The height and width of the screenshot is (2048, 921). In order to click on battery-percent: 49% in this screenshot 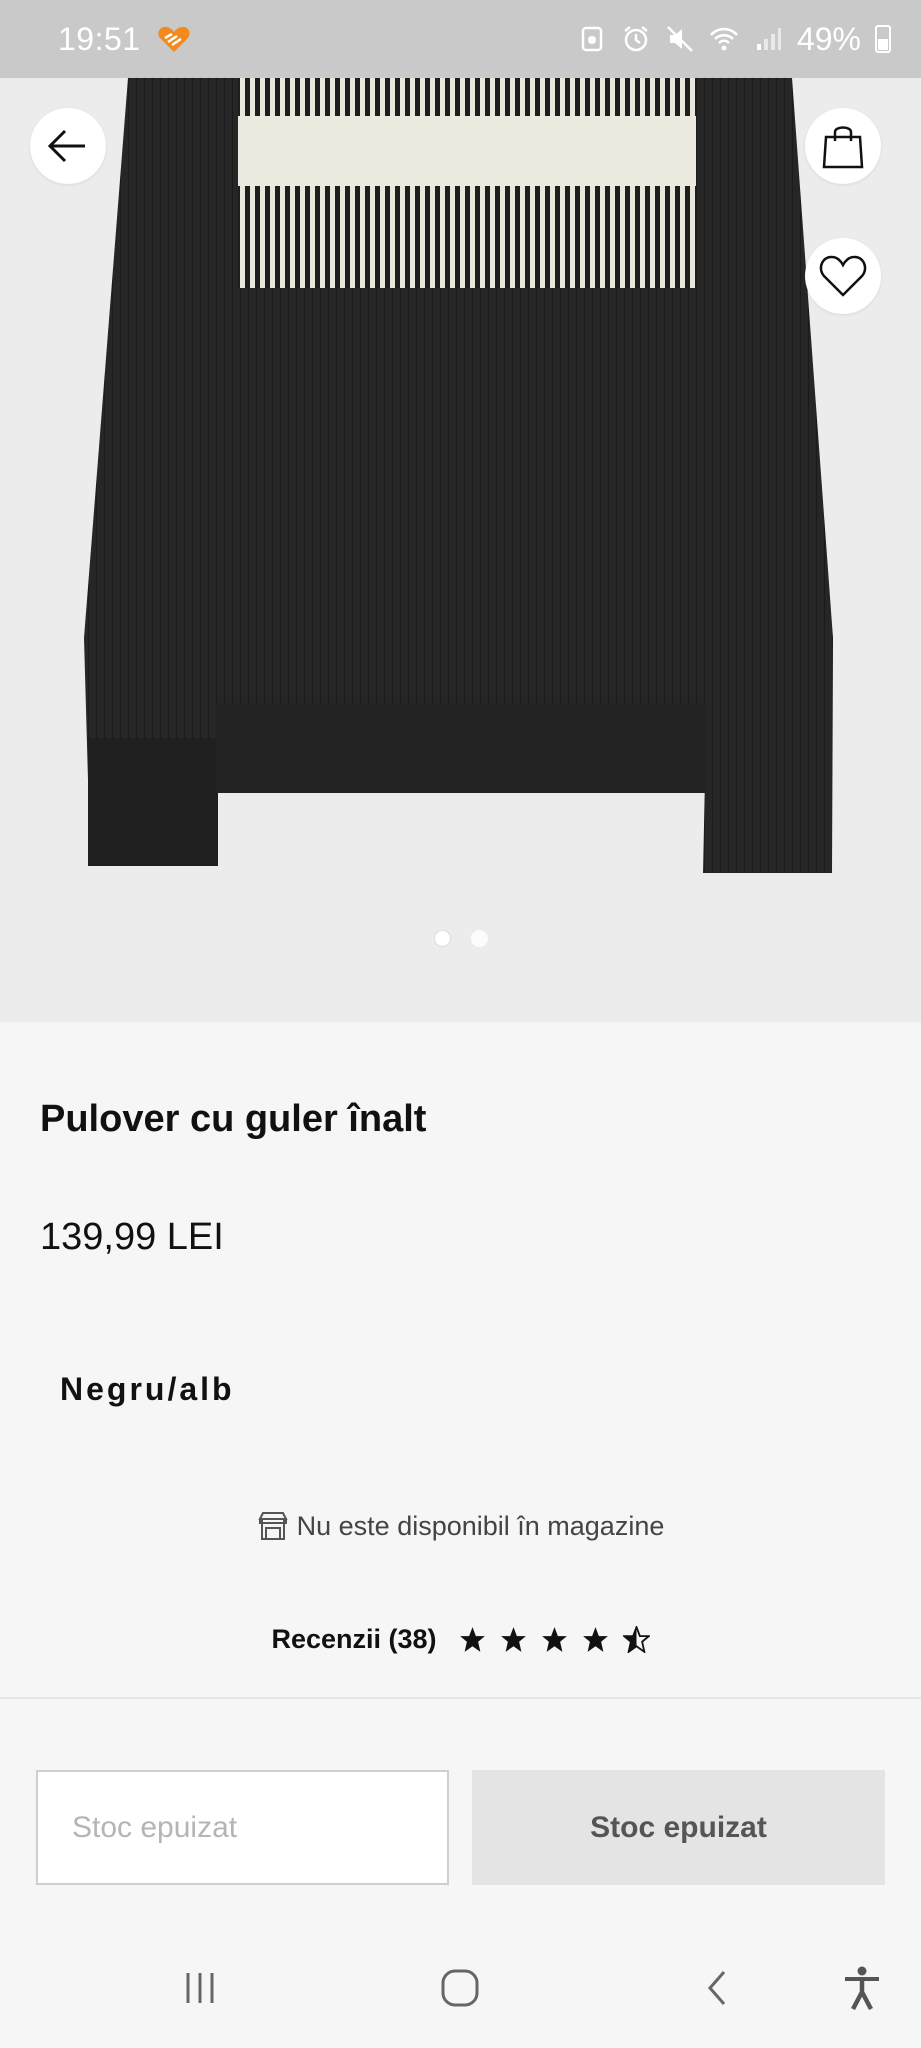, I will do `click(828, 38)`.